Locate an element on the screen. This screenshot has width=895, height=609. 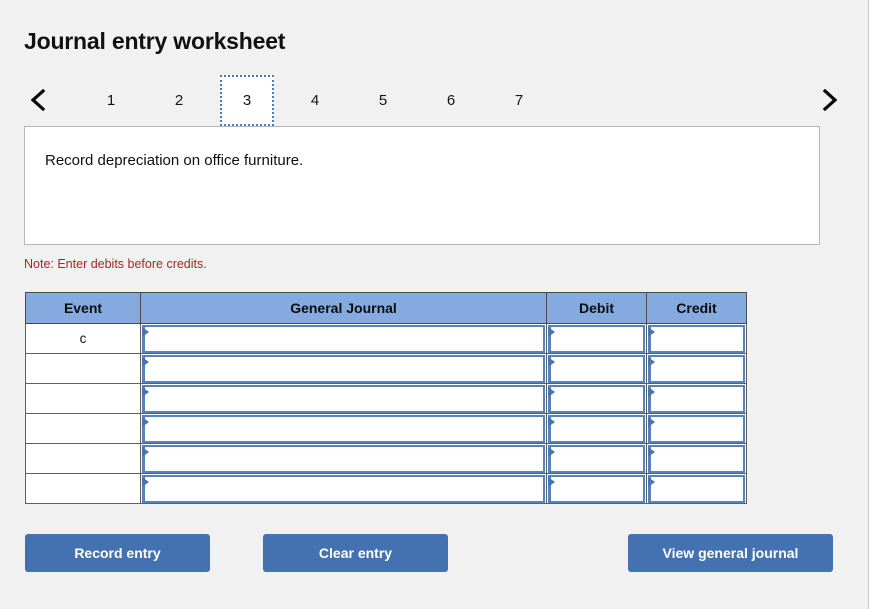
worksheet-tab-7: 7 is located at coordinates (519, 100).